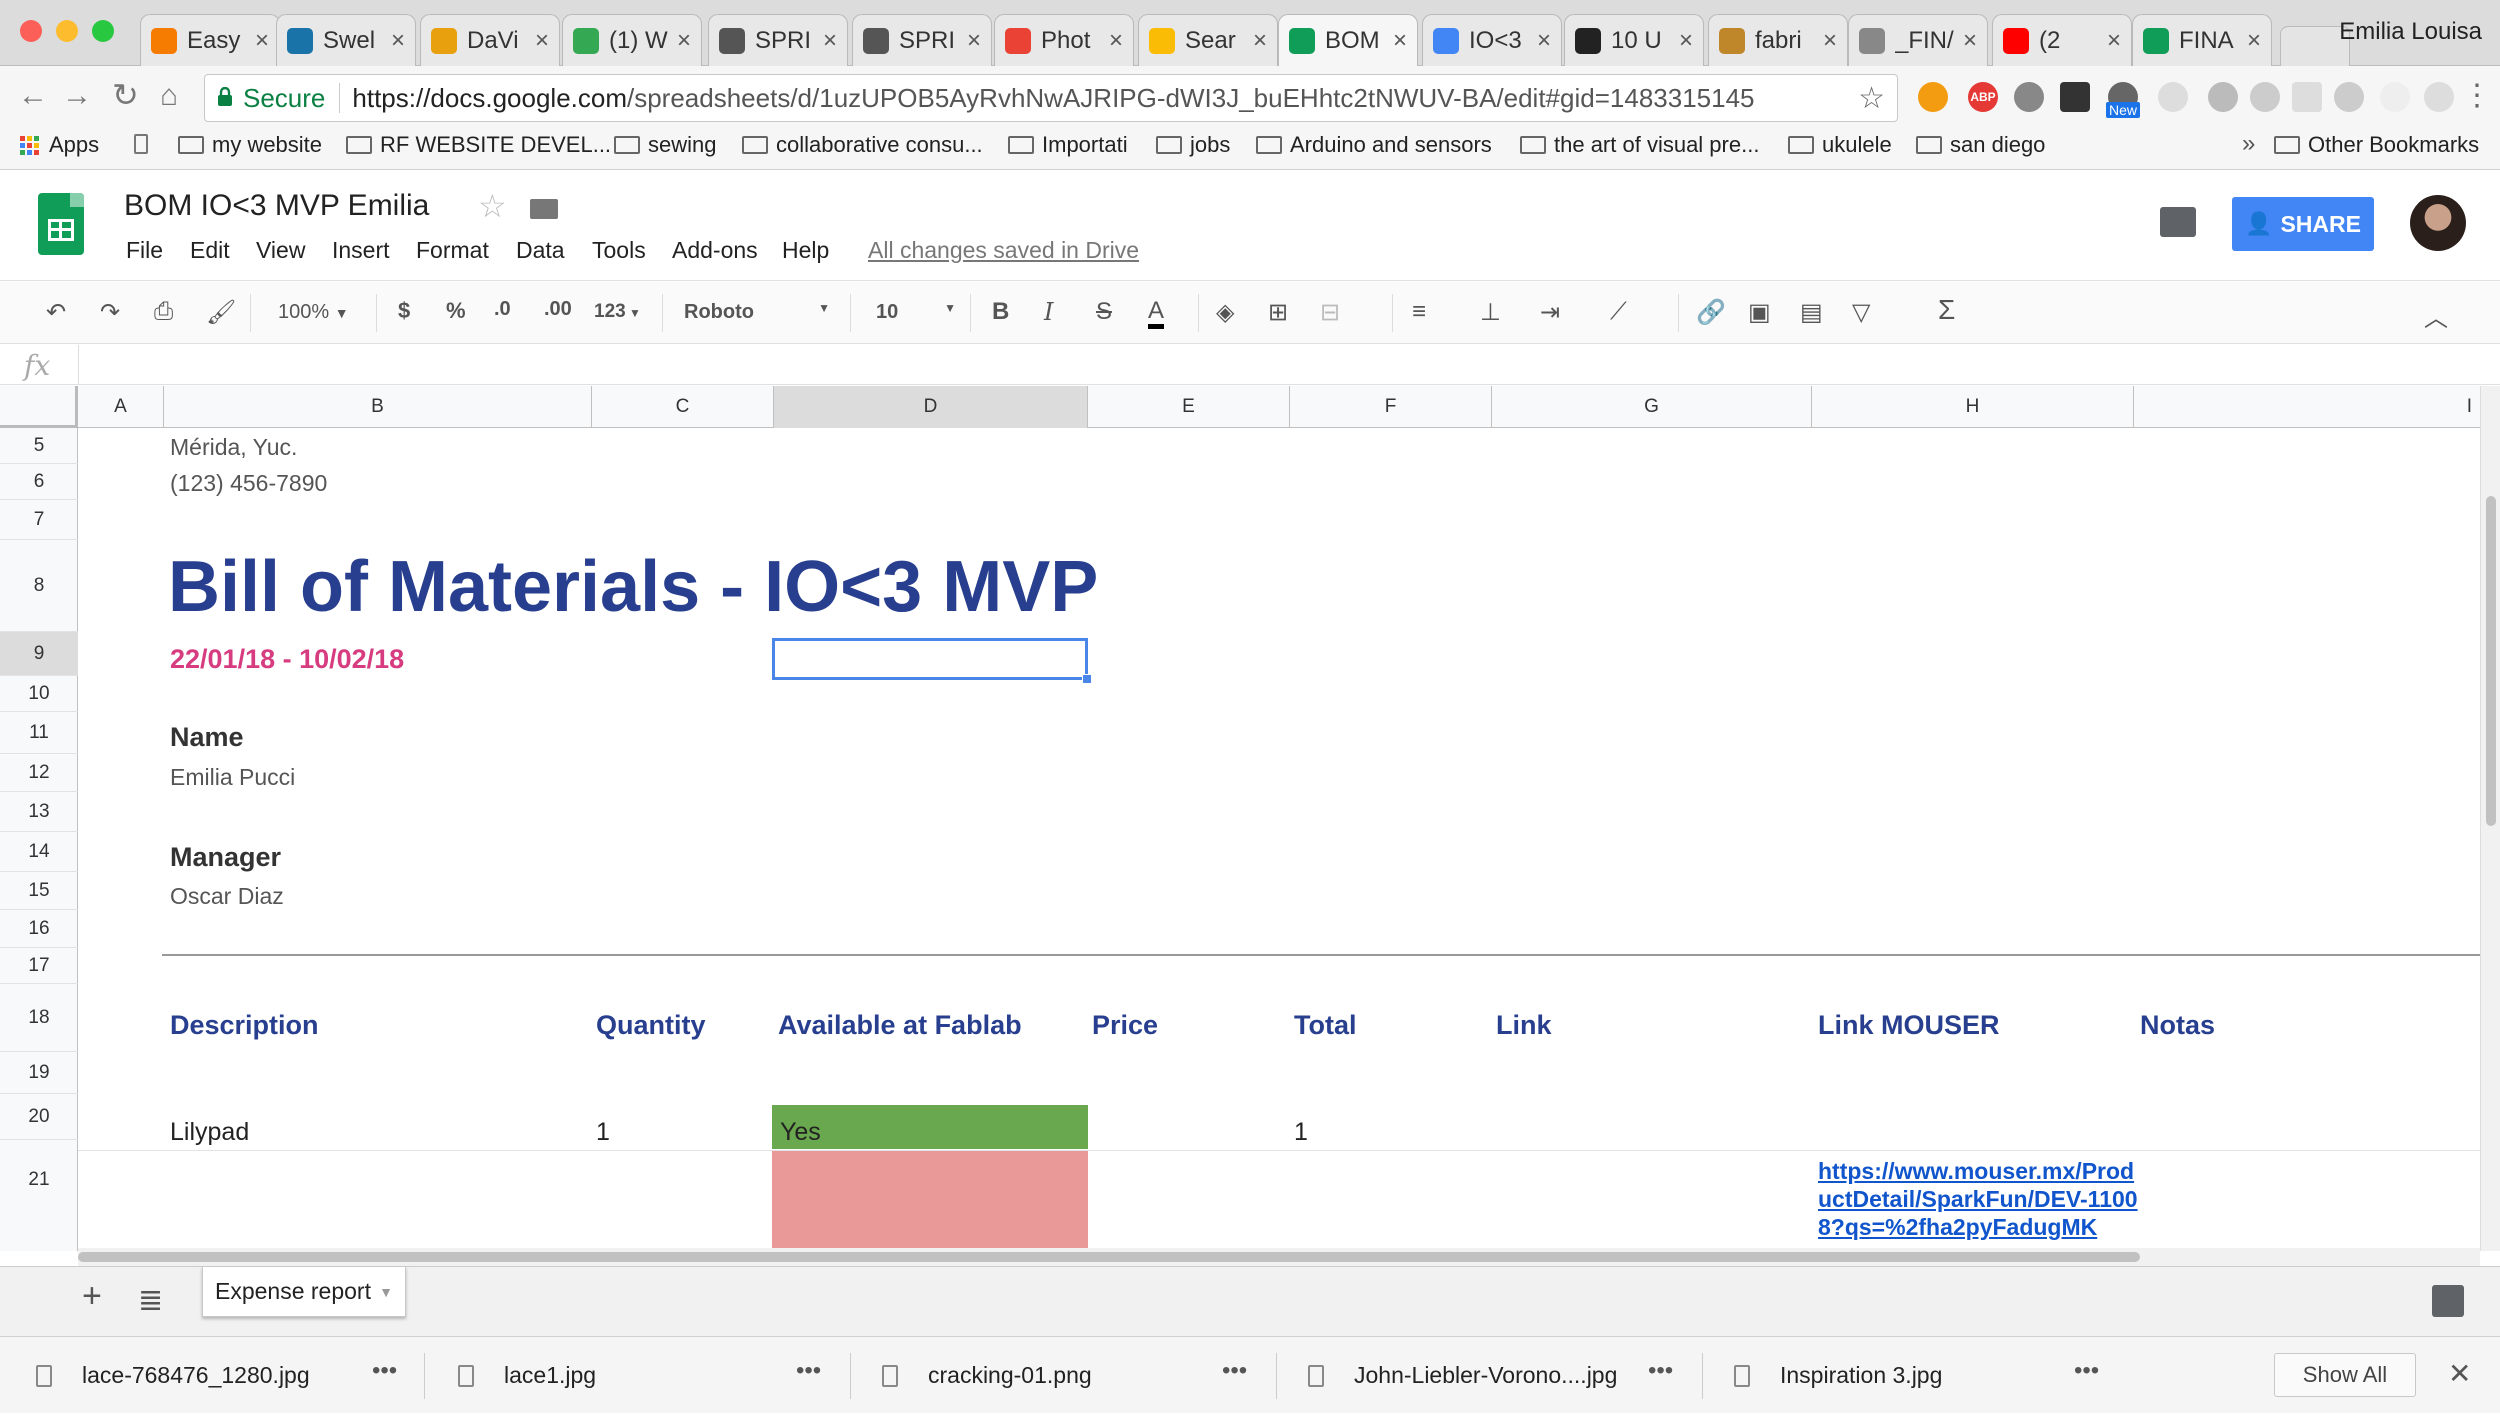 This screenshot has height=1414, width=2500. I want to click on menu-insert: Insert, so click(361, 250).